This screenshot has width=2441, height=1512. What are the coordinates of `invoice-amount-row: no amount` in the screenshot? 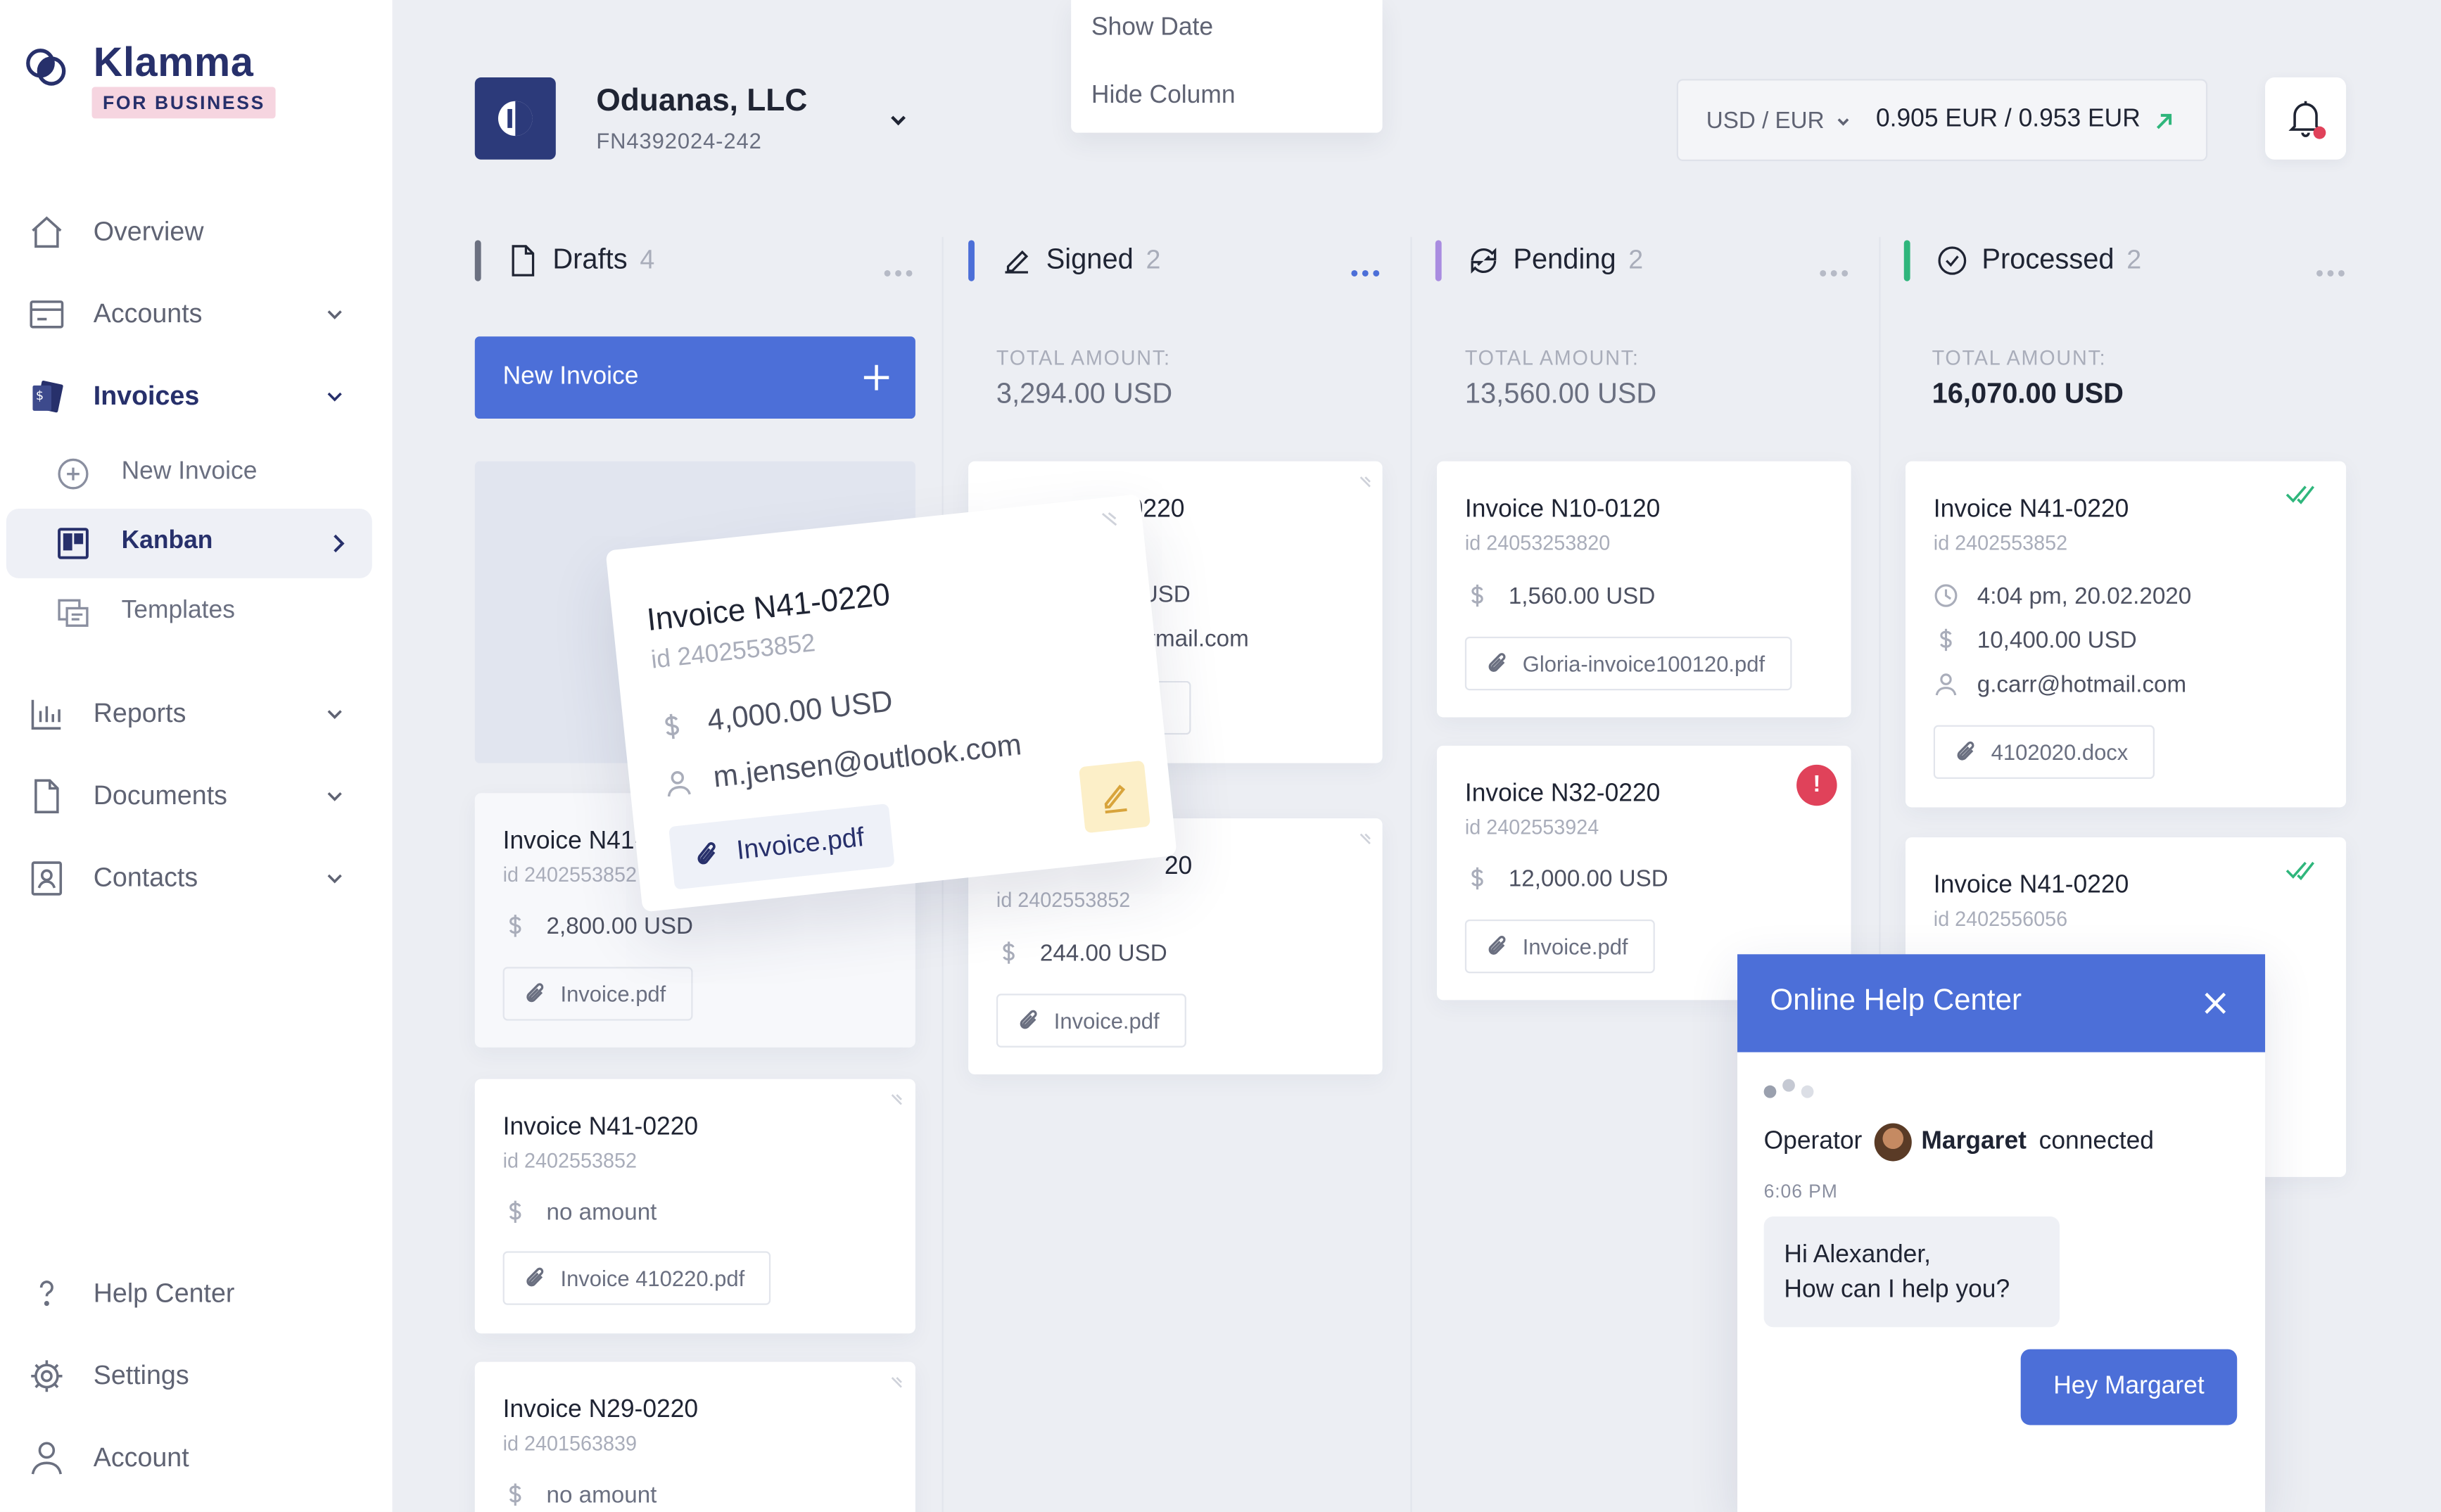 It's located at (580, 1495).